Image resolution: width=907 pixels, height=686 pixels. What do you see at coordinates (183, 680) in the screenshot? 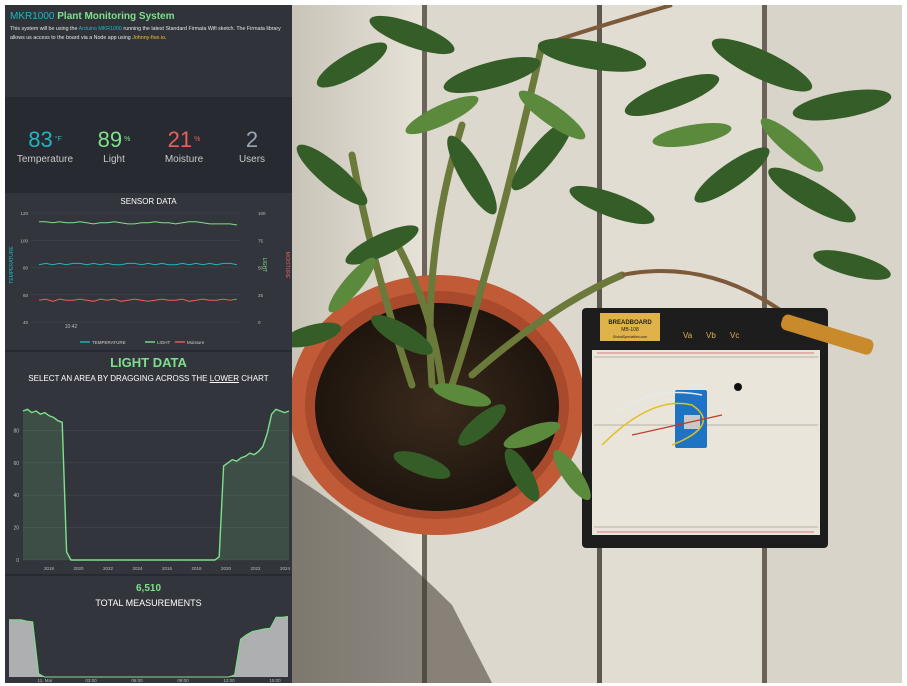
I see `navigator-x-tick: 09:00` at bounding box center [183, 680].